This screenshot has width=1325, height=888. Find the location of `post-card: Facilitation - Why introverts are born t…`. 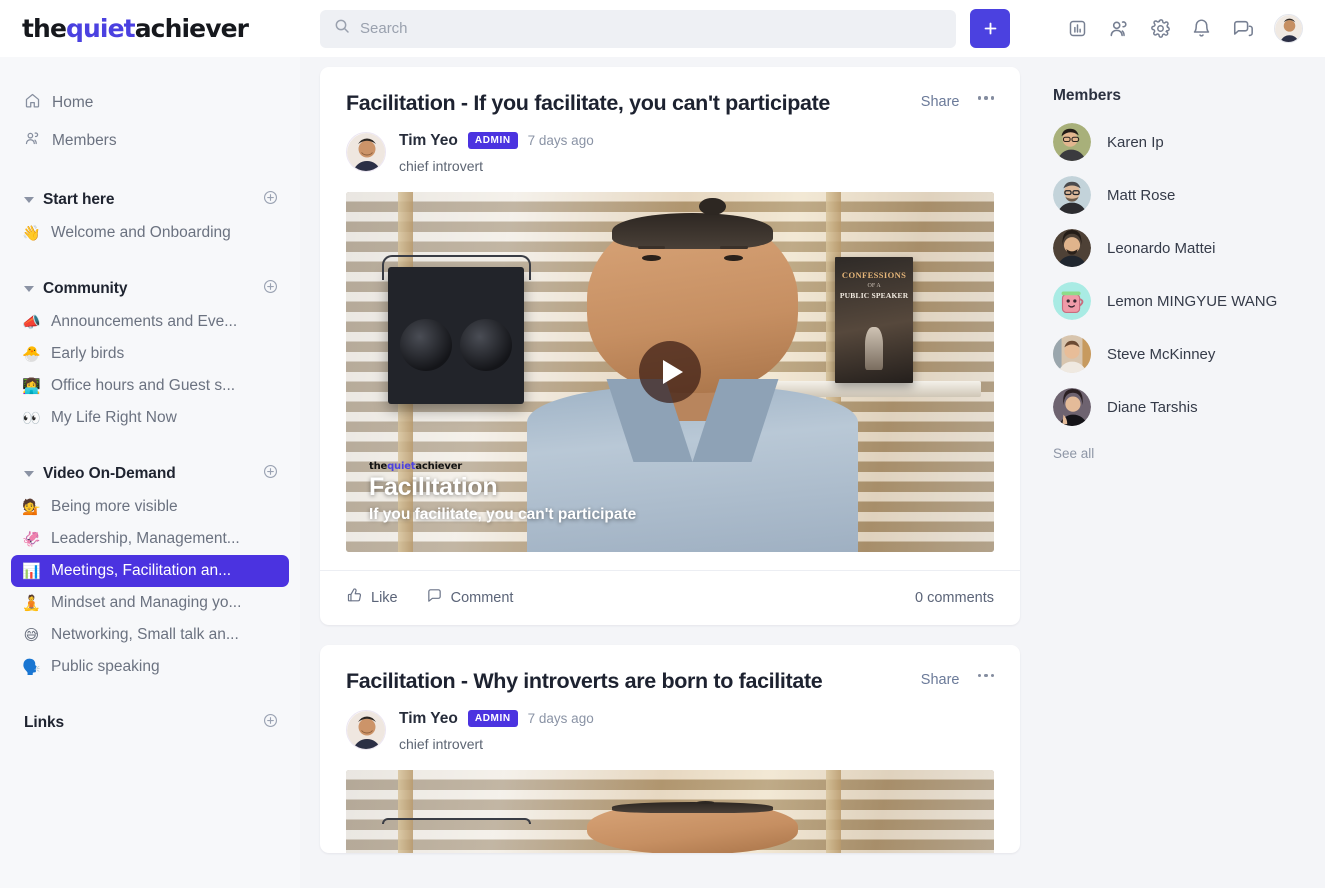

post-card: Facilitation - Why introverts are born t… is located at coordinates (670, 748).